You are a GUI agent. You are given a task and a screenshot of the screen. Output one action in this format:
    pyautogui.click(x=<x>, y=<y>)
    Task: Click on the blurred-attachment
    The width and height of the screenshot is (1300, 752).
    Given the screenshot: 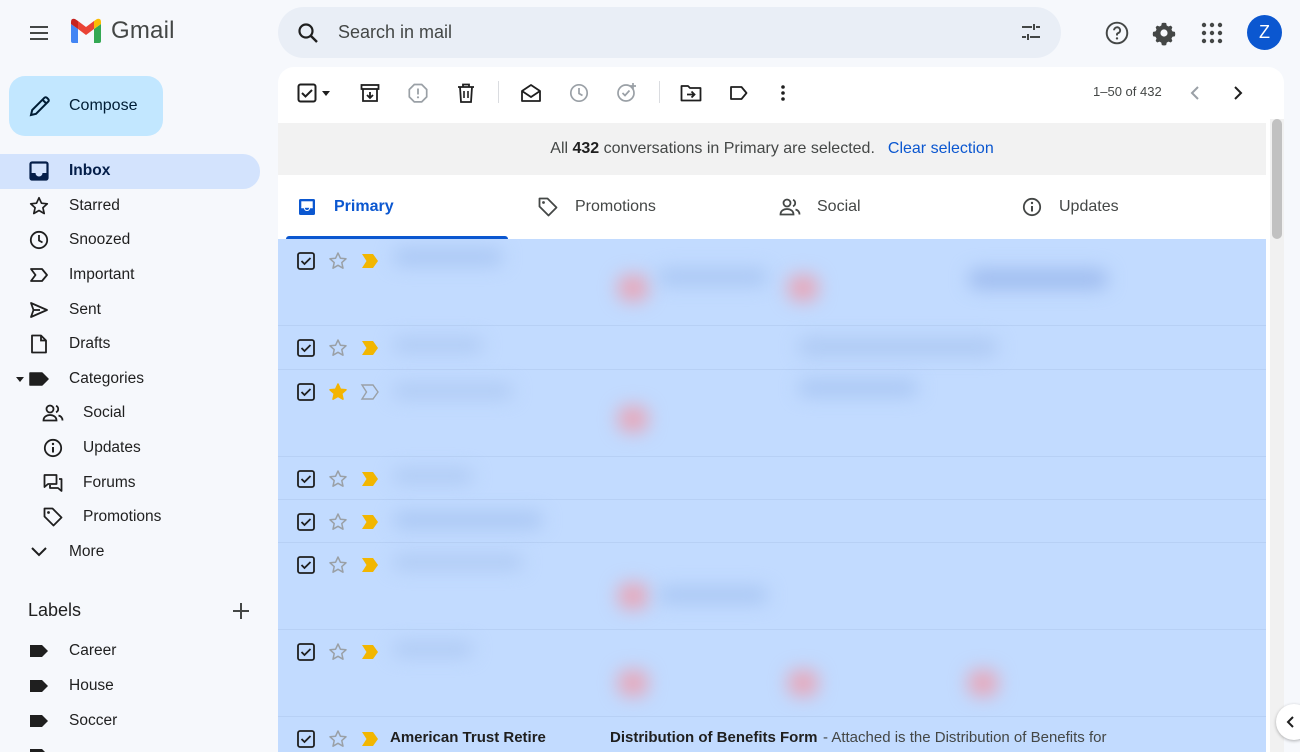 What is the action you would take?
    pyautogui.click(x=633, y=419)
    